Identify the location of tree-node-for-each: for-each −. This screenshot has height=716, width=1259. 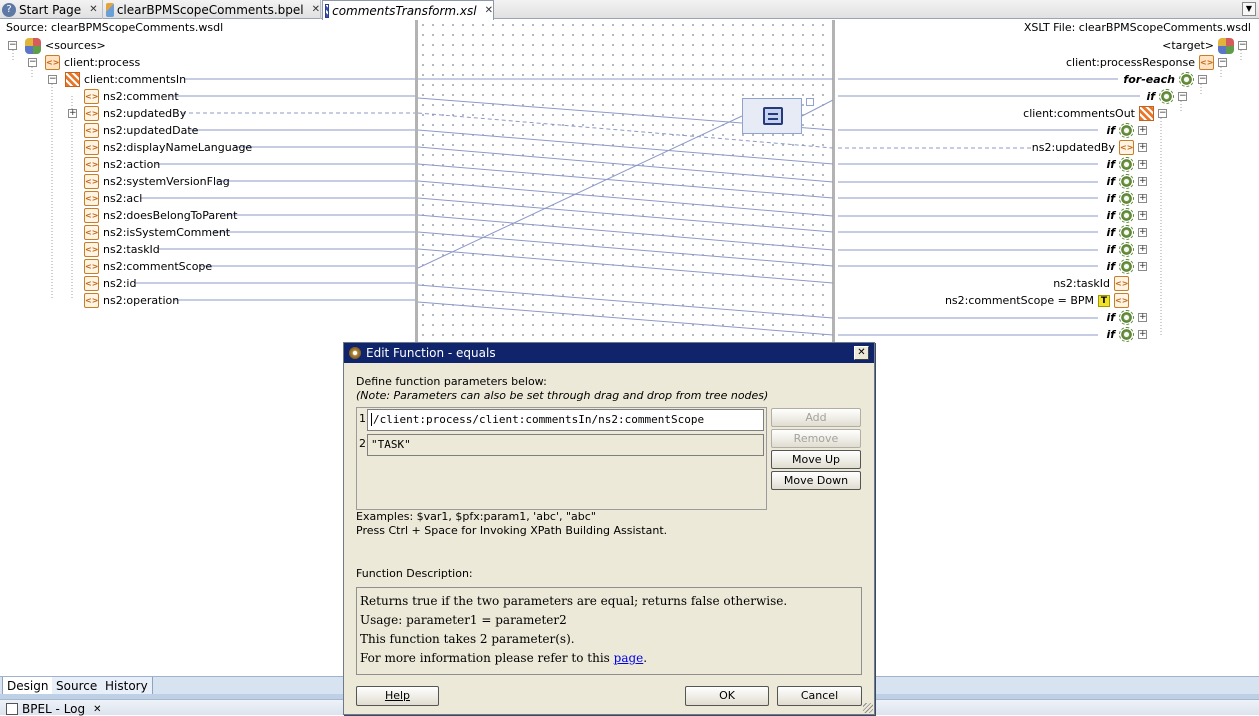
(1165, 79).